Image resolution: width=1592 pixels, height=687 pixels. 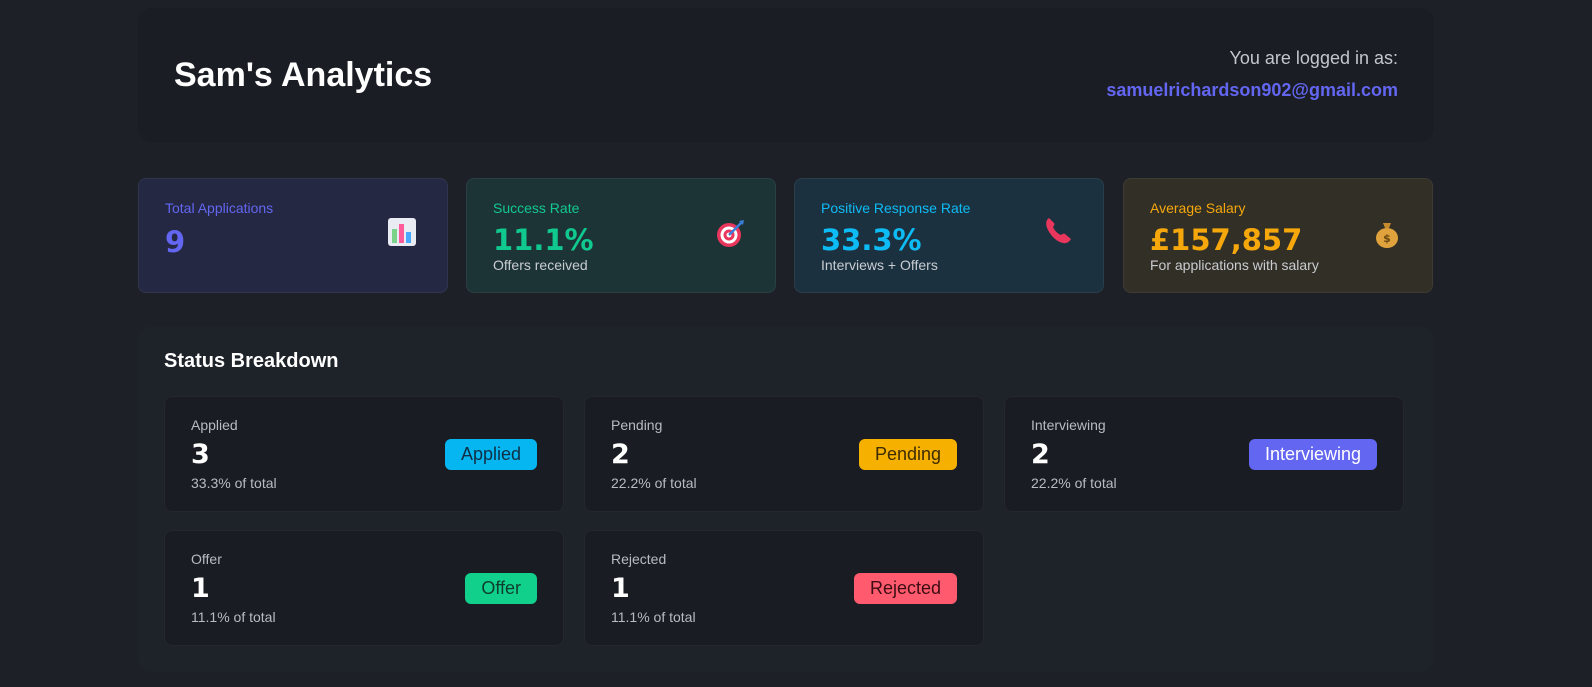 I want to click on status-card-rejected: Rejected 1 11.1% of total Rejected, so click(x=784, y=588).